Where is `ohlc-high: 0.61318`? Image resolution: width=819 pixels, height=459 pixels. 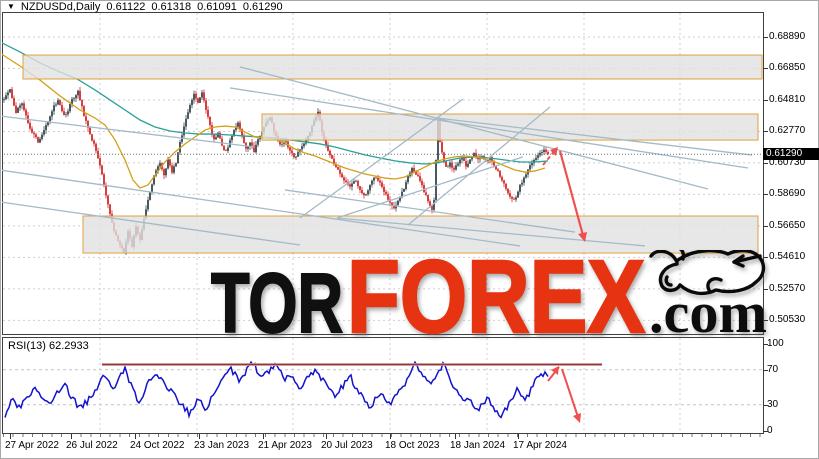
ohlc-high: 0.61318 is located at coordinates (171, 6).